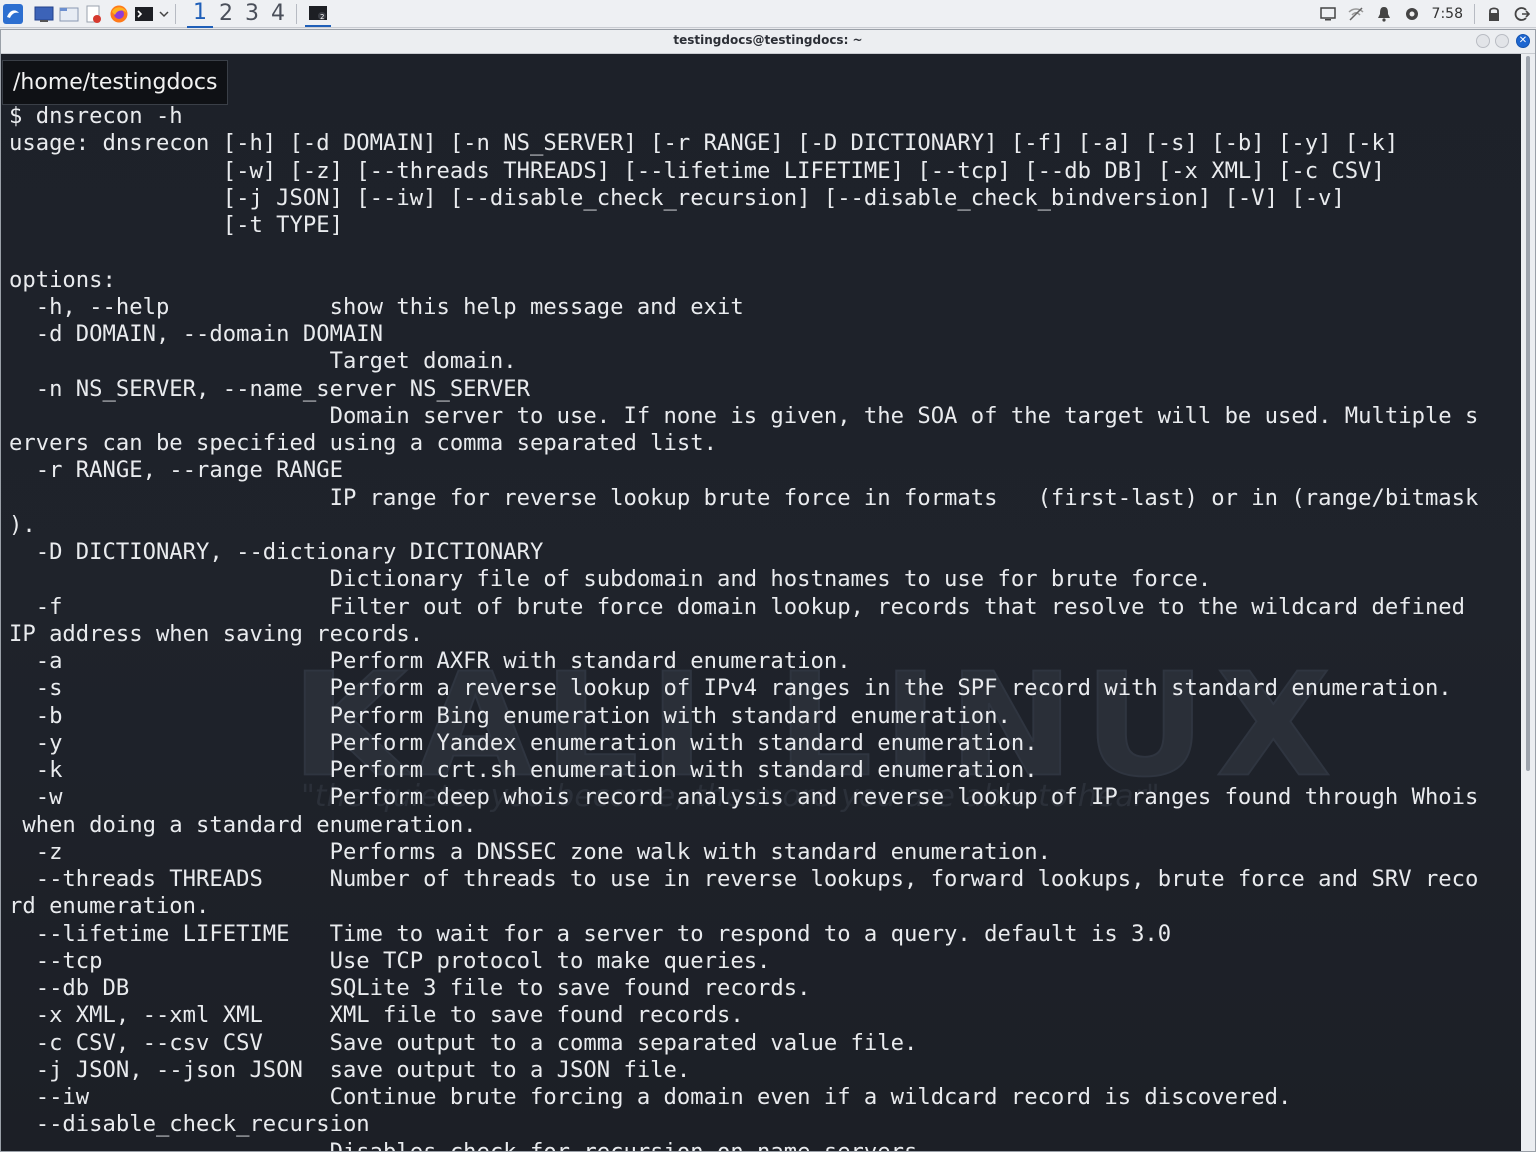 This screenshot has width=1536, height=1152. What do you see at coordinates (176, 225) in the screenshot?
I see `terminal-line: [-t TYPE]` at bounding box center [176, 225].